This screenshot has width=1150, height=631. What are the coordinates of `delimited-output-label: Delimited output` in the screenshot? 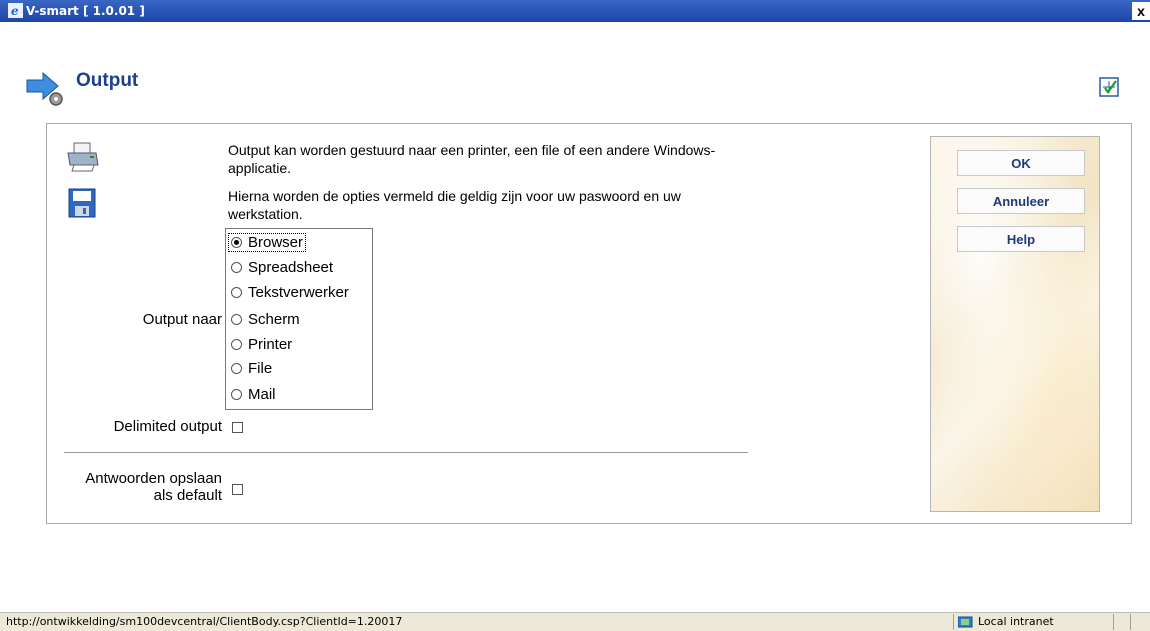 It's located at (167, 426).